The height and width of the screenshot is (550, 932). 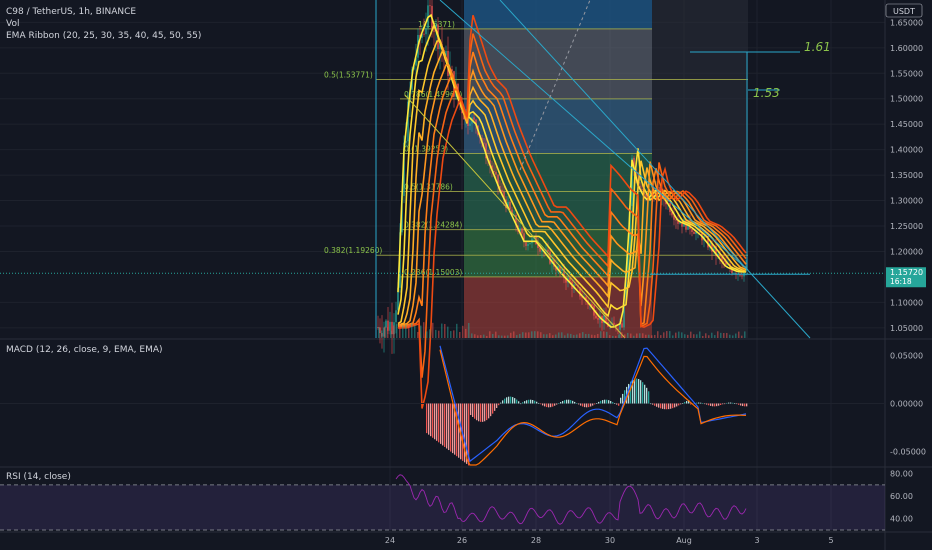 I want to click on price-tick-6: 1.35000, so click(x=906, y=175).